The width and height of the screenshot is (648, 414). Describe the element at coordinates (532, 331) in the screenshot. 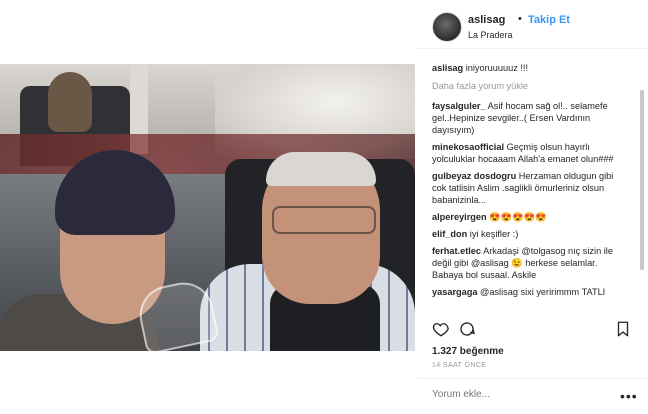

I see `action-bar` at that location.